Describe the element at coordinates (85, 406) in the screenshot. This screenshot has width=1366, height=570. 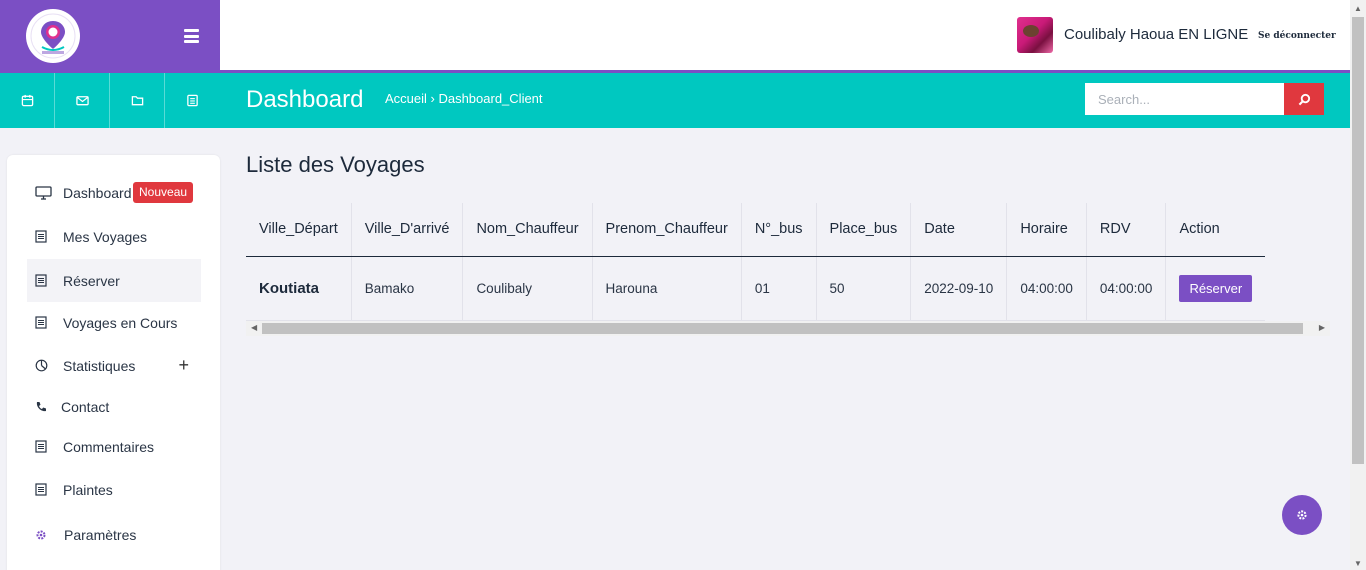
I see `sidebar-item-label: Contact` at that location.